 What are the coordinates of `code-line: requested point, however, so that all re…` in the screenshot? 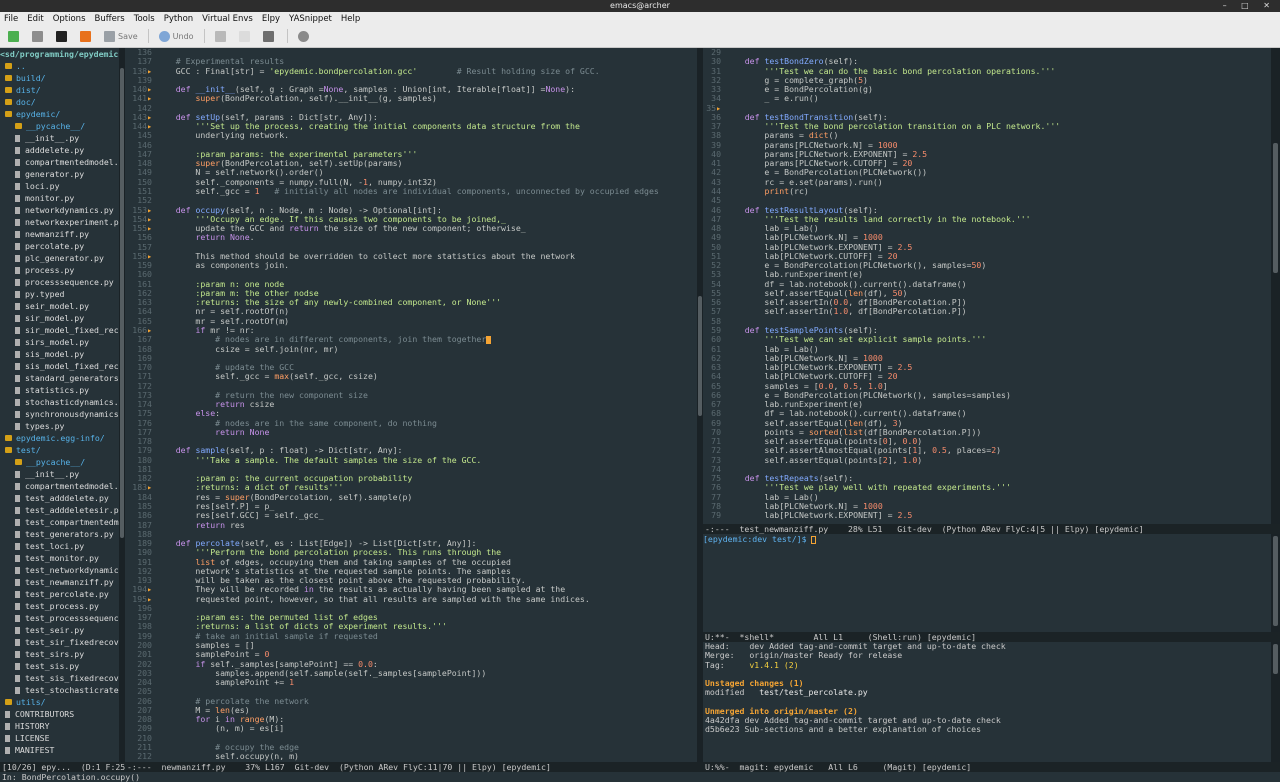 It's located at (426, 599).